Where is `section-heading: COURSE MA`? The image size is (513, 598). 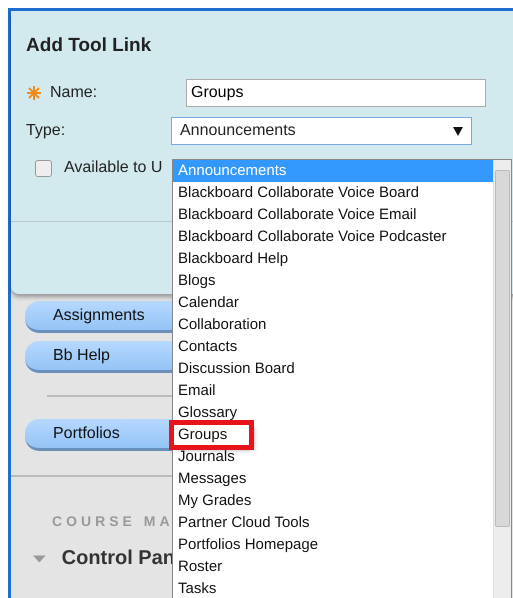 section-heading: COURSE MA is located at coordinates (113, 521).